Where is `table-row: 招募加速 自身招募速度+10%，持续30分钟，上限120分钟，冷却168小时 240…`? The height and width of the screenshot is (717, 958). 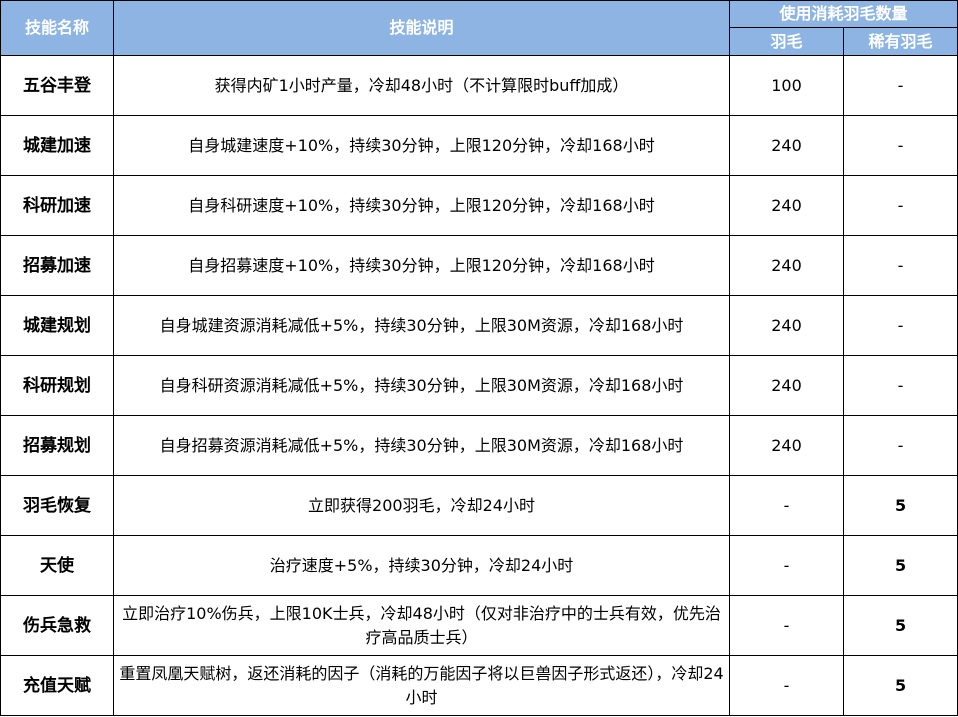 table-row: 招募加速 自身招募速度+10%，持续30分钟，上限120分钟，冷却168小时 240… is located at coordinates (479, 265).